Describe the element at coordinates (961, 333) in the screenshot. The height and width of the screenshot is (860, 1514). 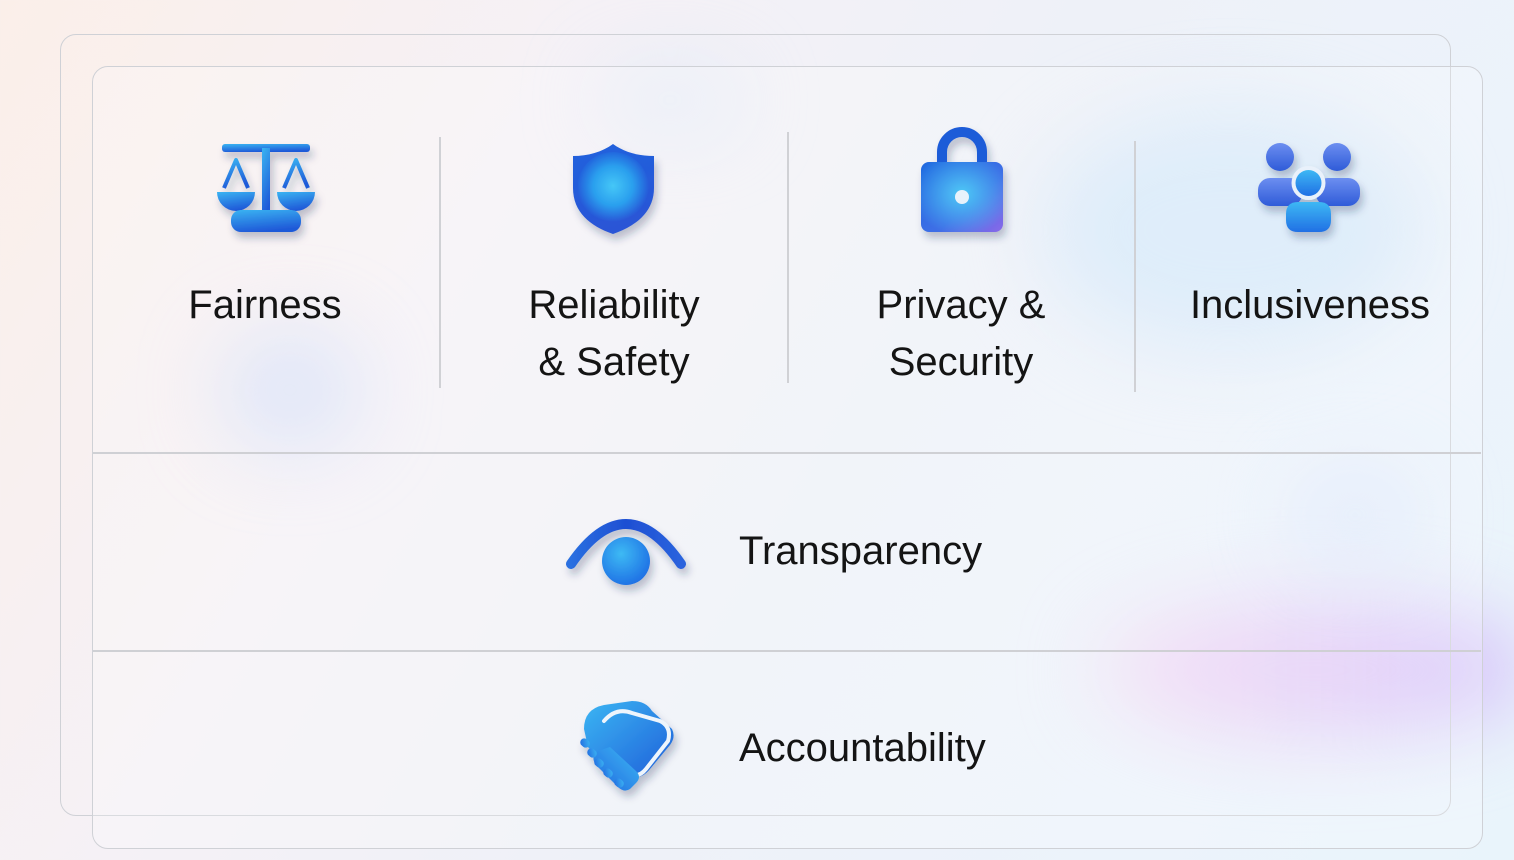
I see `principle-label-privacy-security: Privacy & Security` at that location.